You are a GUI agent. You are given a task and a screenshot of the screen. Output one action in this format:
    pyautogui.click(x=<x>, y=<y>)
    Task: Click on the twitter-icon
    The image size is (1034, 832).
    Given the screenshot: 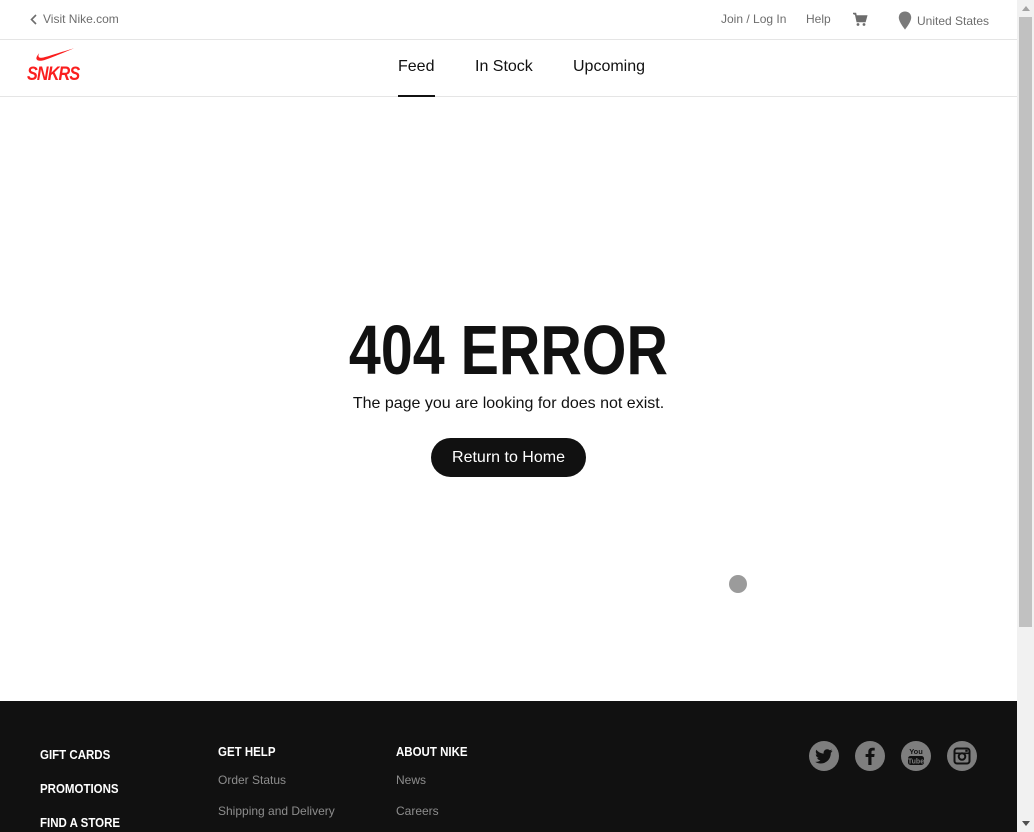 What is the action you would take?
    pyautogui.click(x=824, y=755)
    